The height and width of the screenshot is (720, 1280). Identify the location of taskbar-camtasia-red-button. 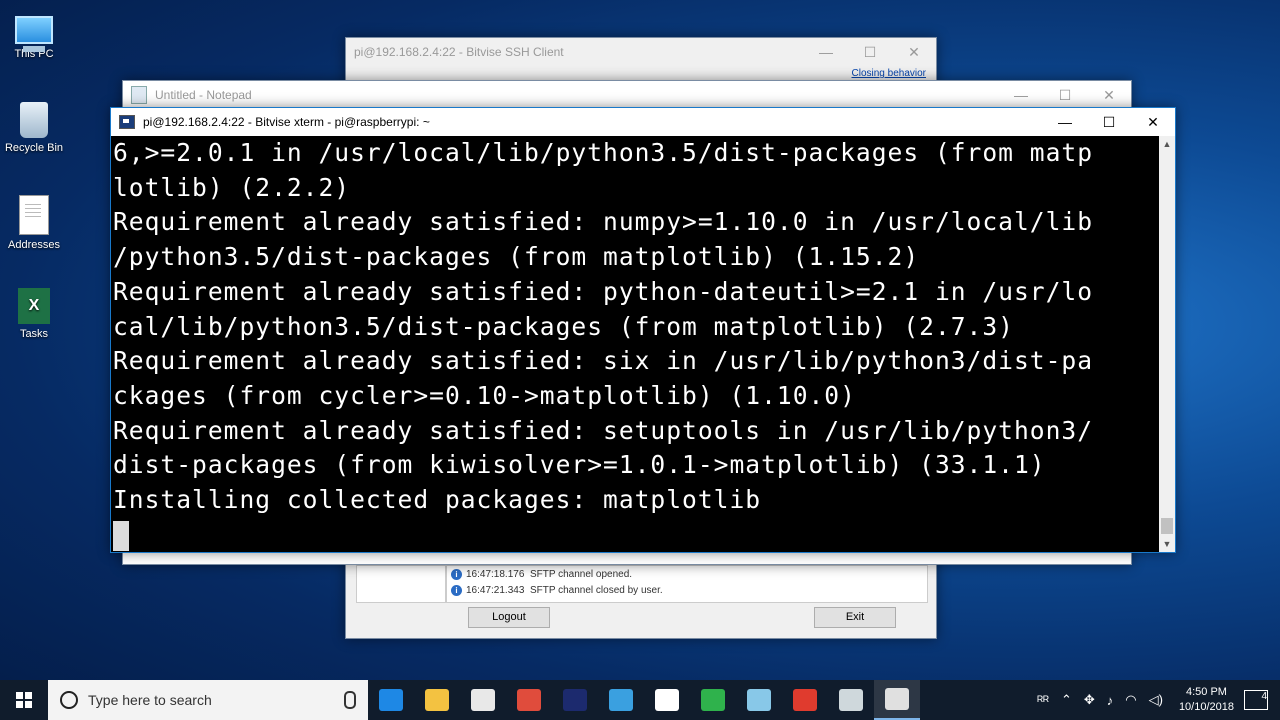
(805, 700).